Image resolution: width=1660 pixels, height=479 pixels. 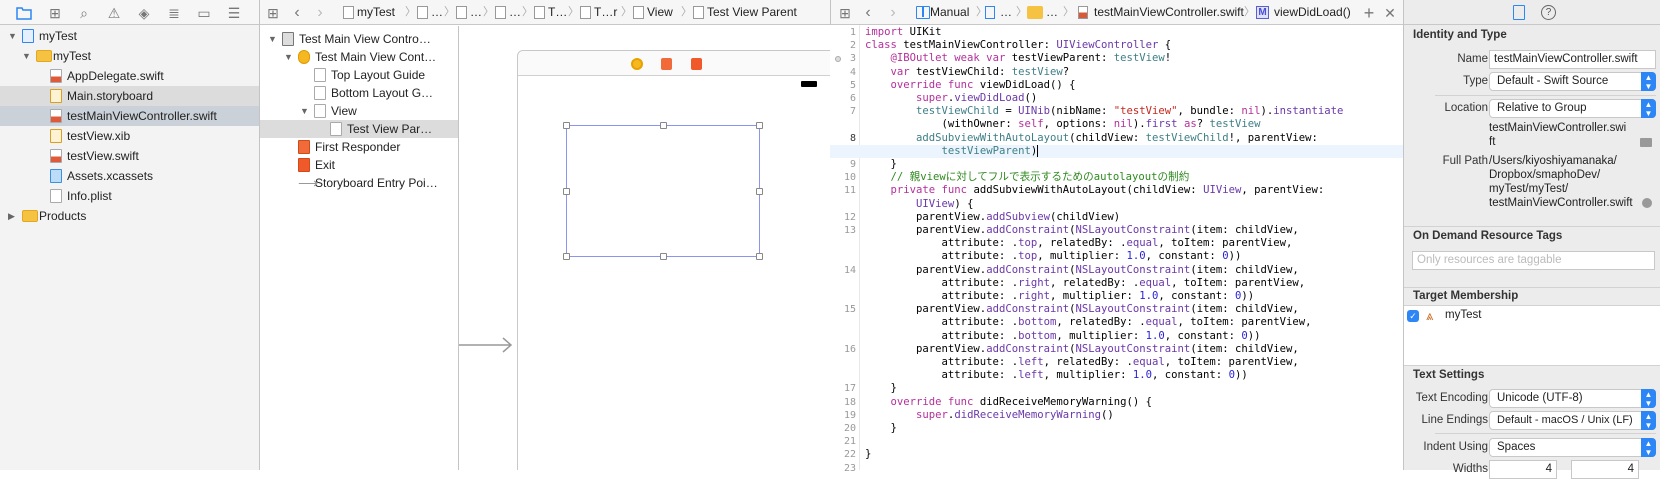 I want to click on code-line: UIView) {, so click(x=1116, y=204).